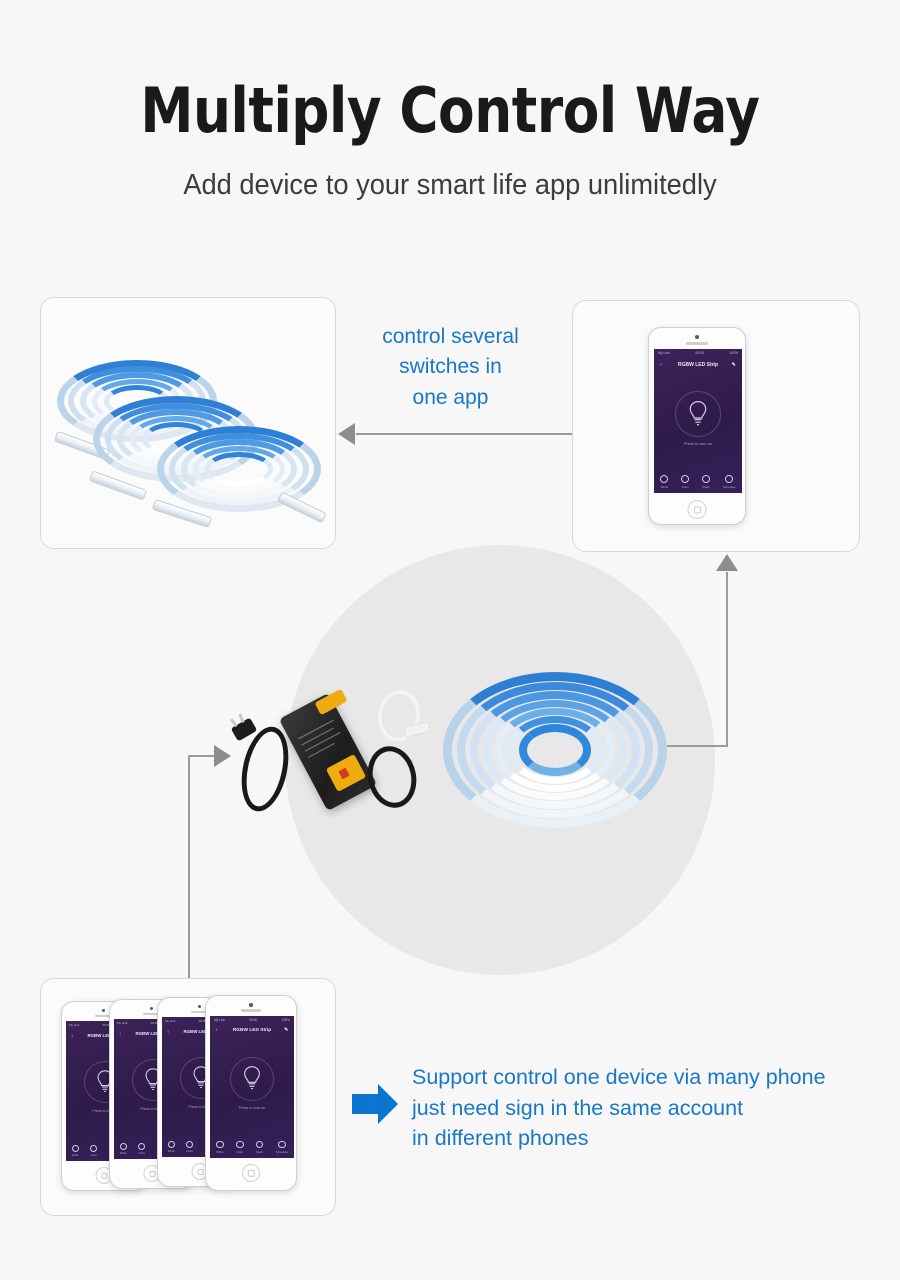 The height and width of the screenshot is (1280, 900). I want to click on connector-product-to-phone-h, so click(697, 746).